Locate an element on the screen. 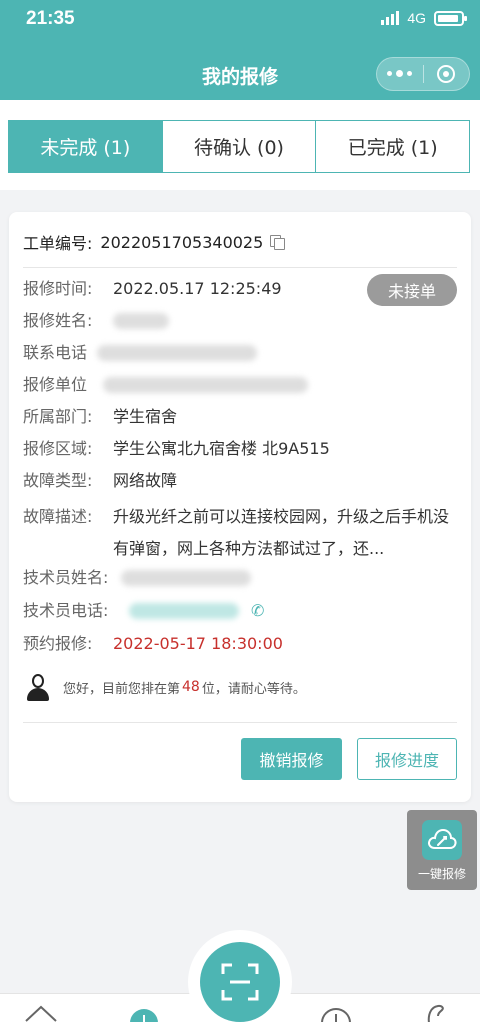  copy-icon is located at coordinates (278, 242).